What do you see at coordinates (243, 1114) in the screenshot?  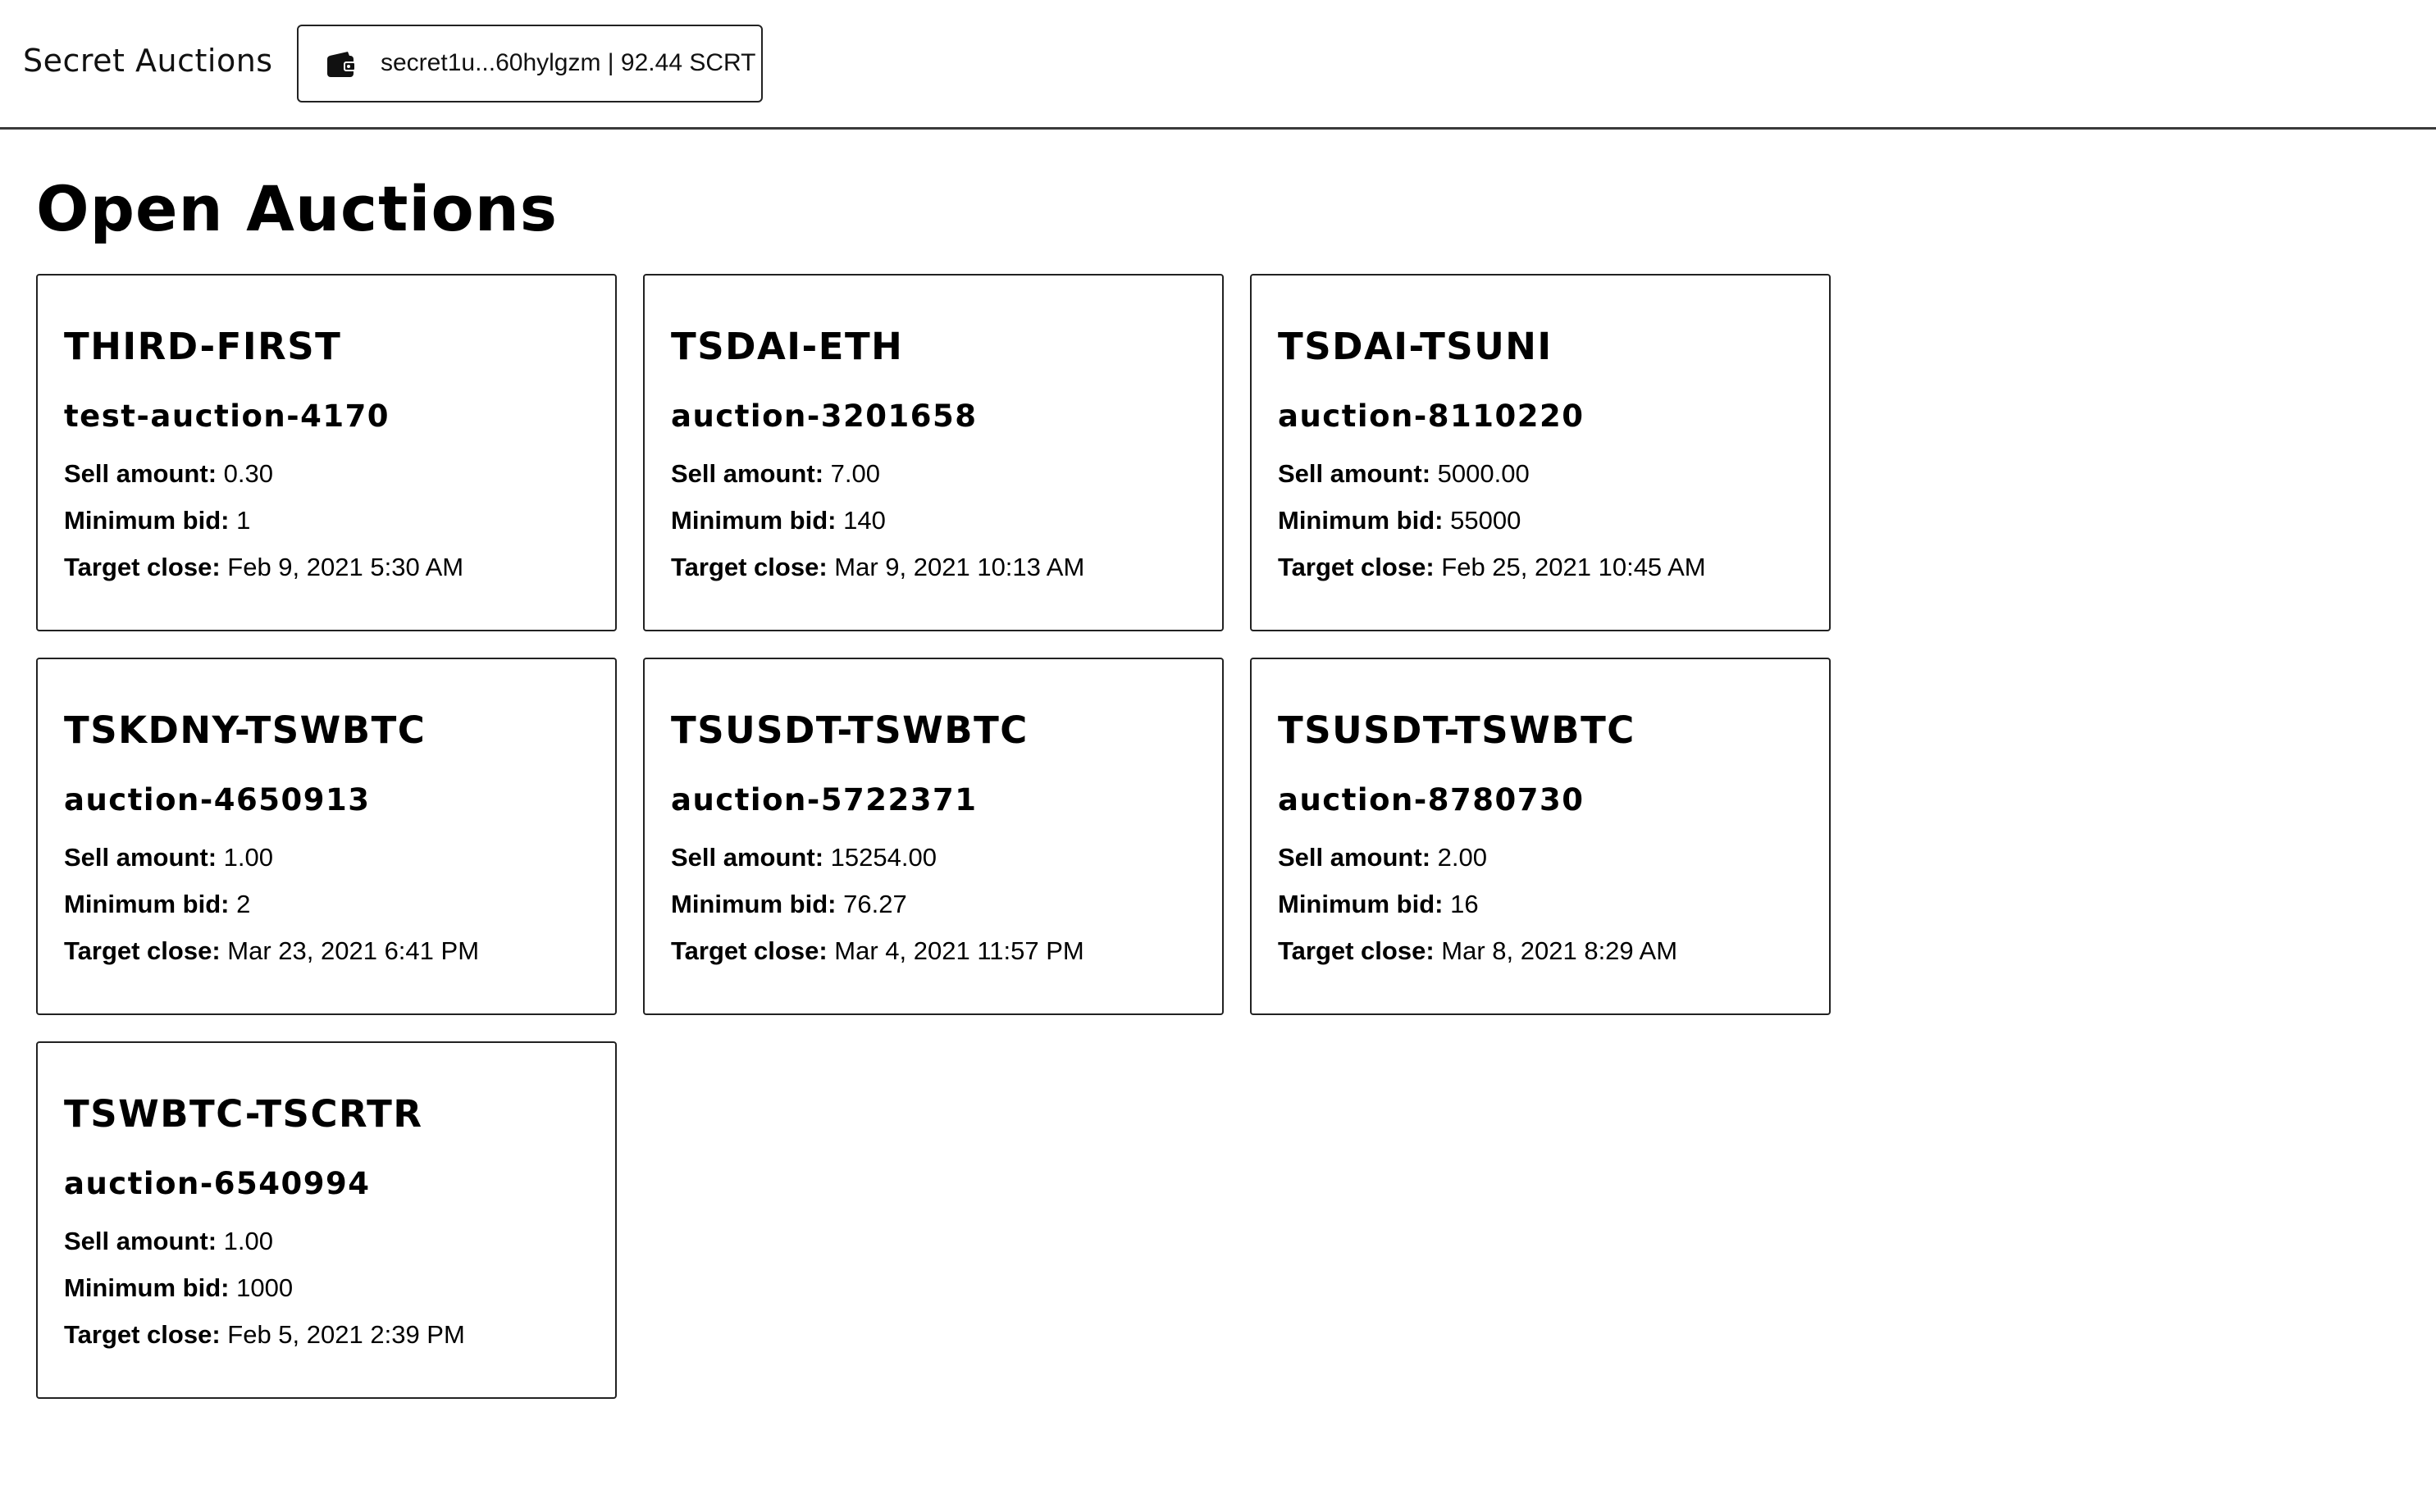 I see `auction-pair: TSWBTC-TSCRTR` at bounding box center [243, 1114].